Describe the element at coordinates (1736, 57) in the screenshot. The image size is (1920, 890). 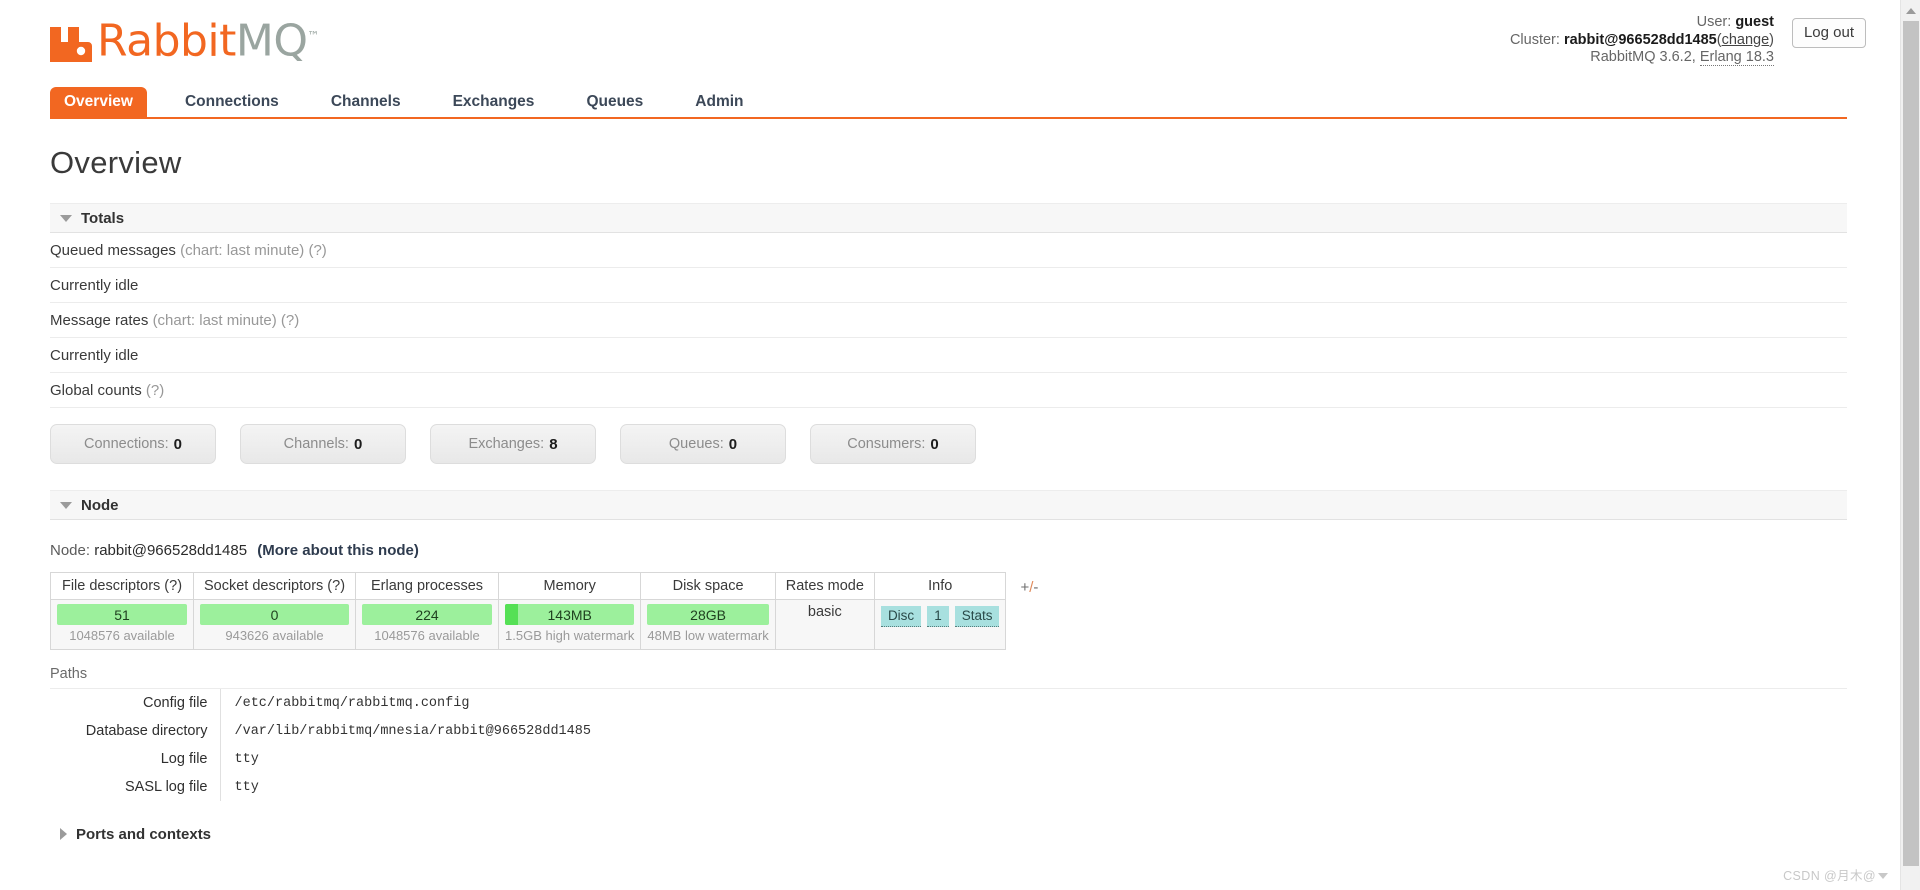
I see `erlang-version: Erlang 18.3` at that location.